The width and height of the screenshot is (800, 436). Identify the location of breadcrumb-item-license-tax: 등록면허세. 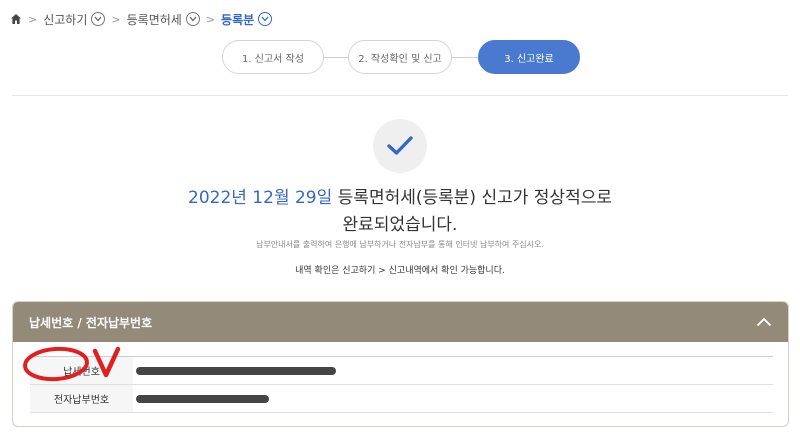
(163, 19).